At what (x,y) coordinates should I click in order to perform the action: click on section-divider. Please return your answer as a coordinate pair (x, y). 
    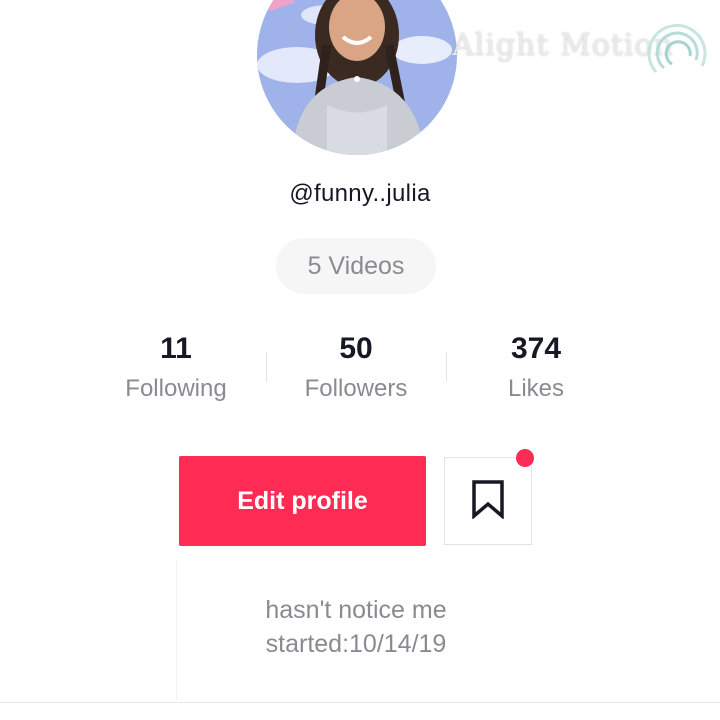
    Looking at the image, I should click on (360, 702).